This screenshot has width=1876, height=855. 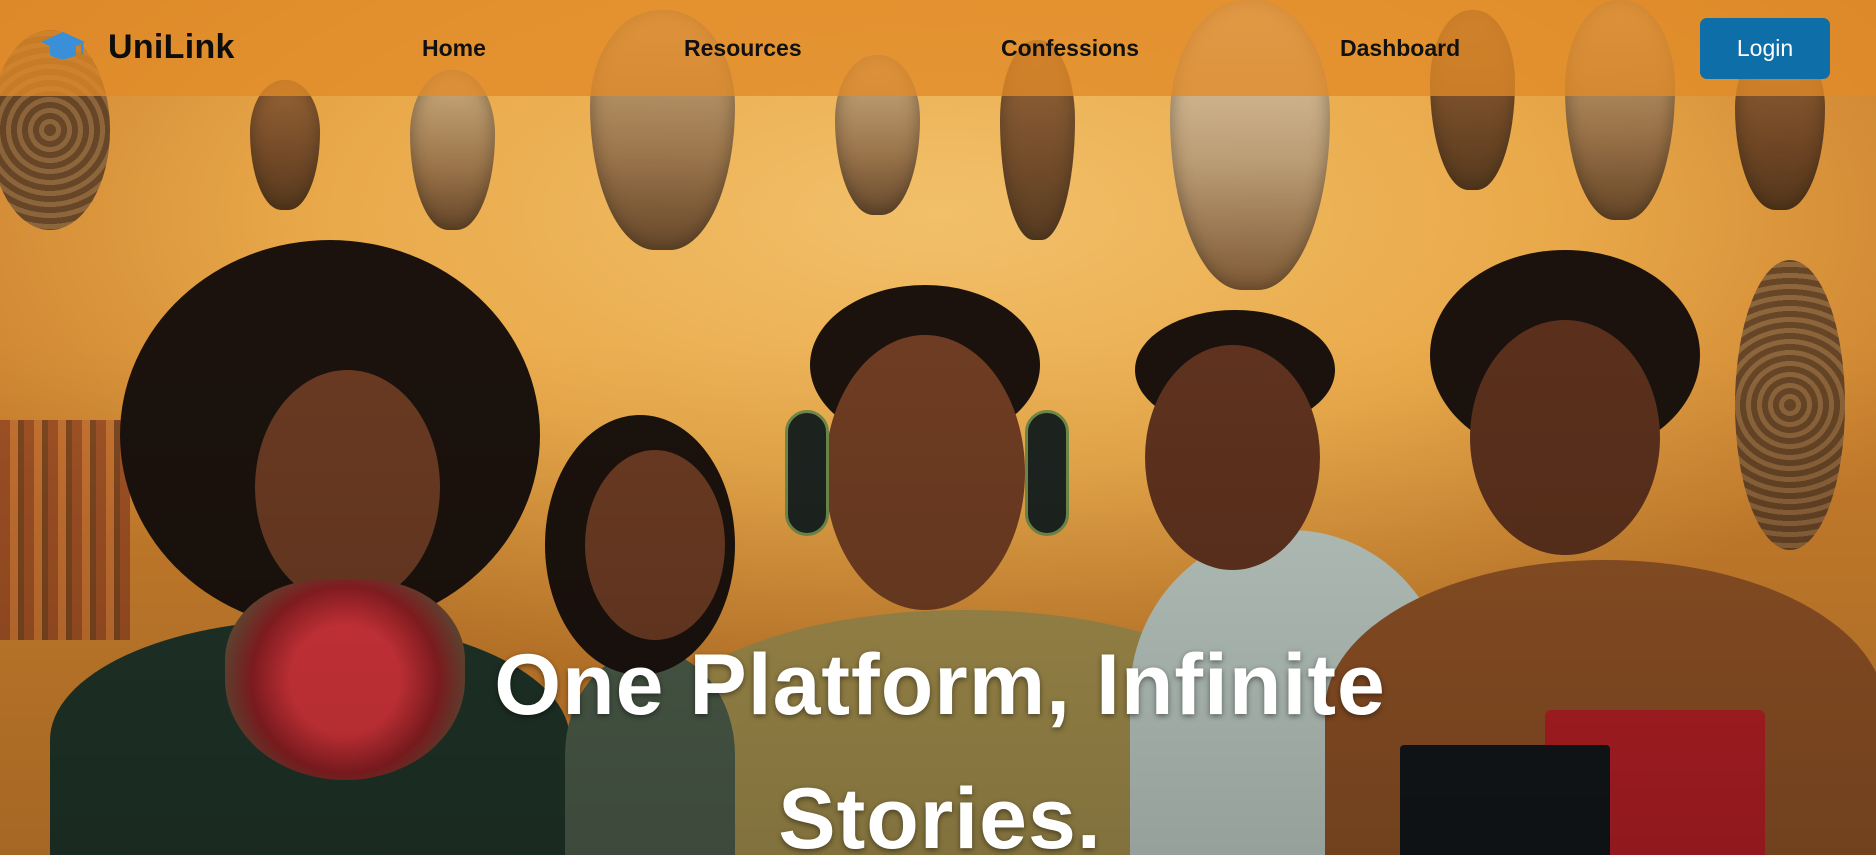 What do you see at coordinates (743, 48) in the screenshot?
I see `nav-link-resources: Resources` at bounding box center [743, 48].